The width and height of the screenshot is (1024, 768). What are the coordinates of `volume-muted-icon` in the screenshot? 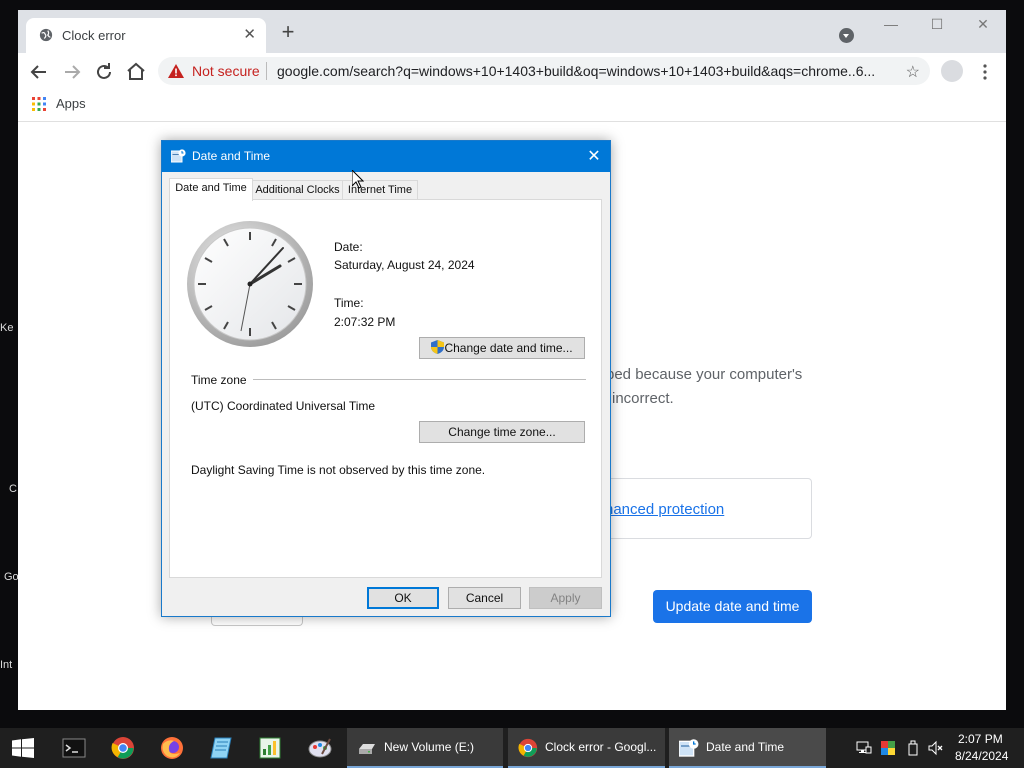 It's located at (936, 748).